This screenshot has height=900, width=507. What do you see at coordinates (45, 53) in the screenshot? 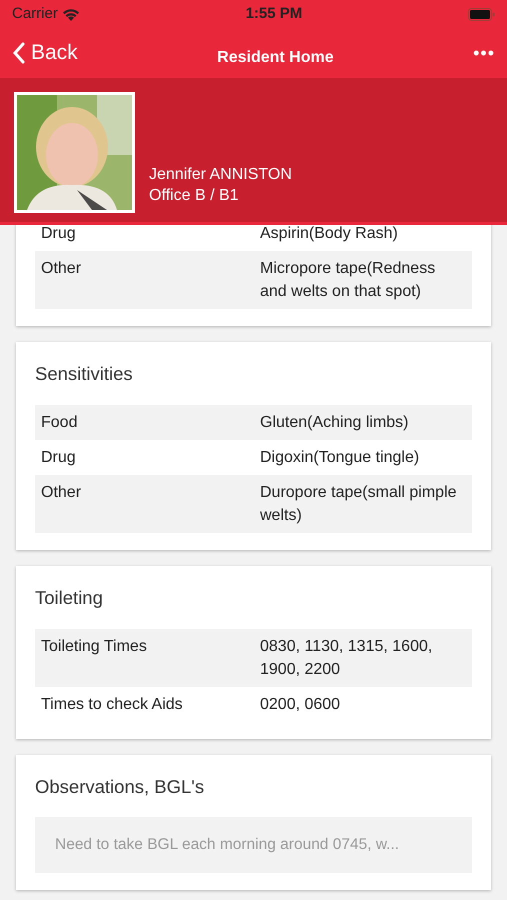
I see `back-button: Back` at bounding box center [45, 53].